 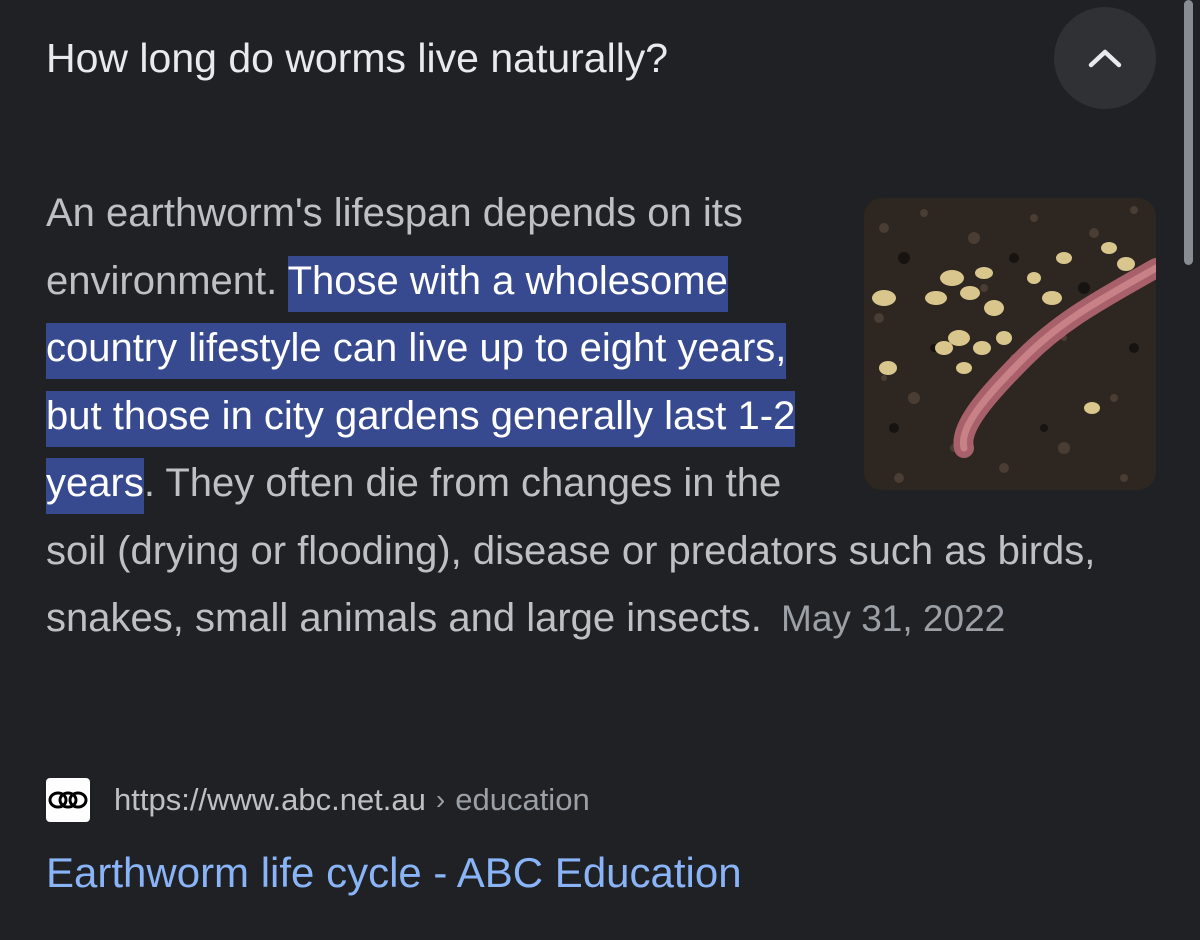 What do you see at coordinates (893, 618) in the screenshot?
I see `snippet-date: May 31, 2022` at bounding box center [893, 618].